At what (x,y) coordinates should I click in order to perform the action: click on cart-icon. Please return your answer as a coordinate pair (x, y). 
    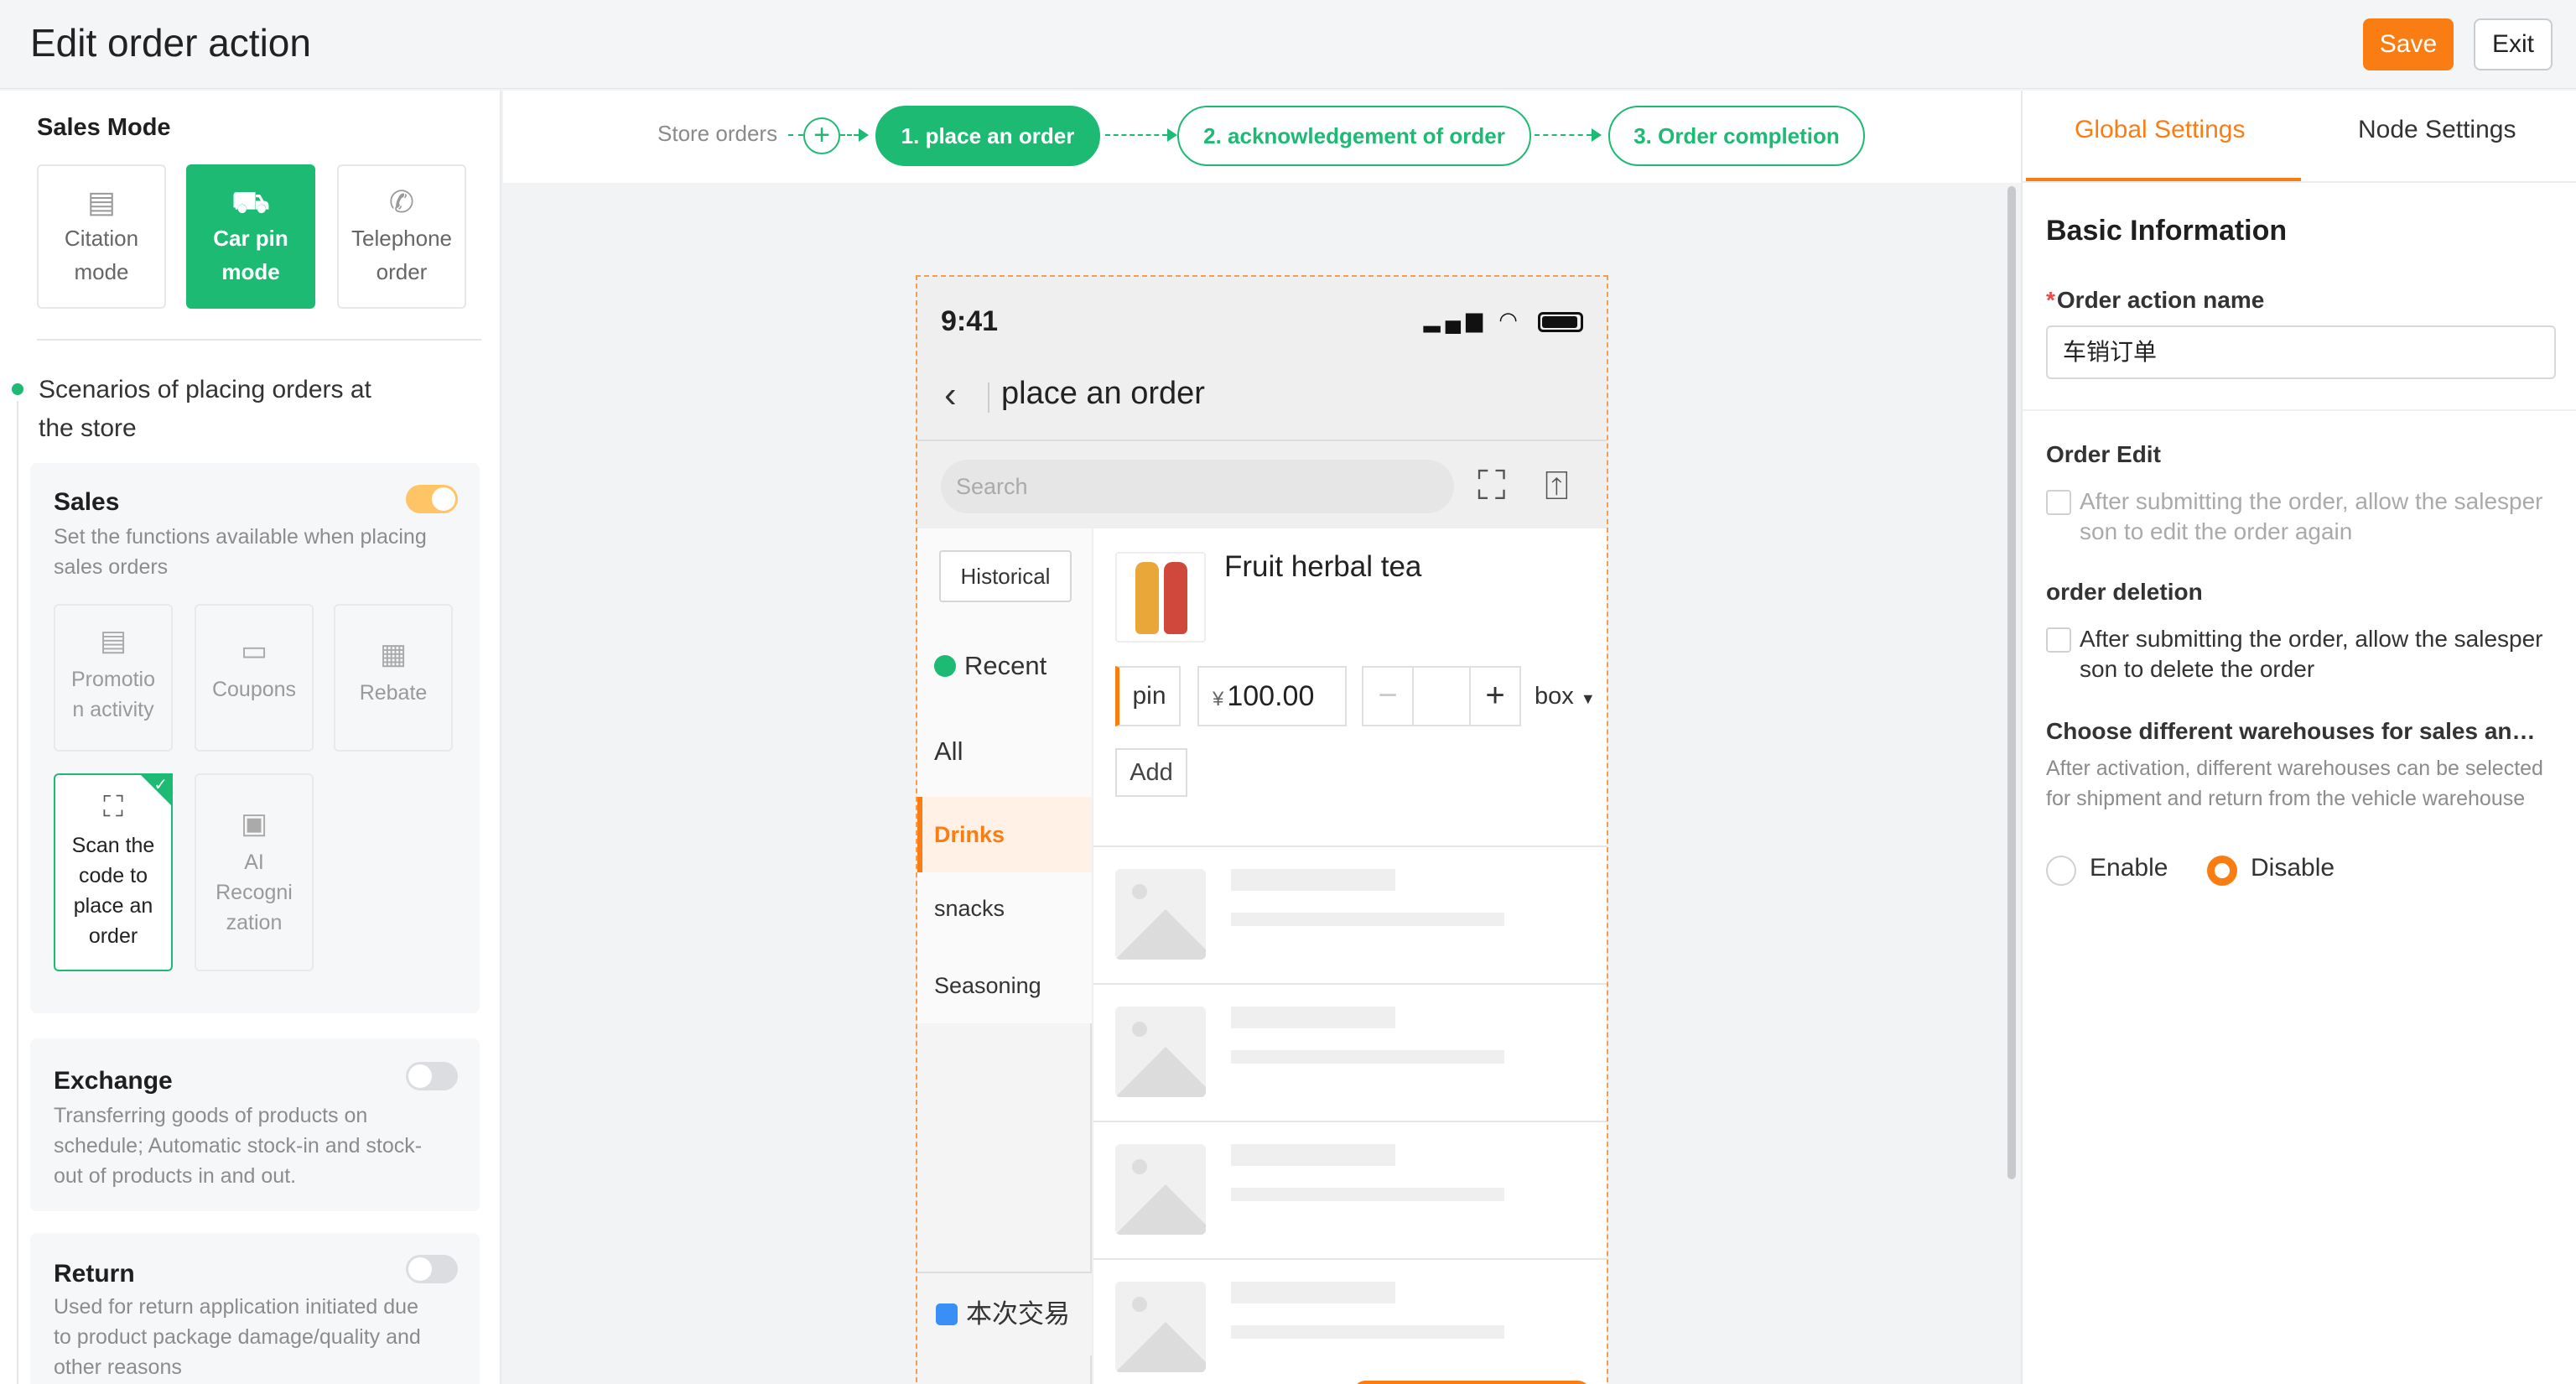
    Looking at the image, I should click on (947, 1314).